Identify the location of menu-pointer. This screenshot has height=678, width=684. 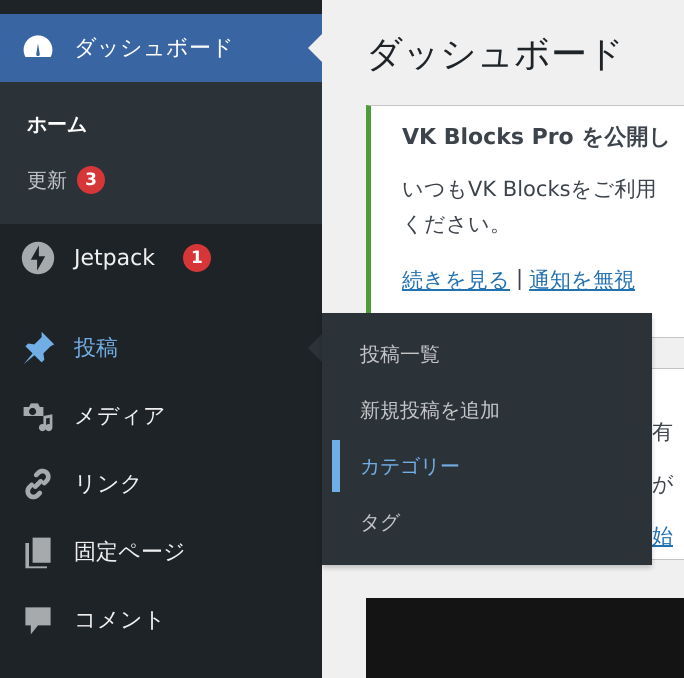
(315, 48).